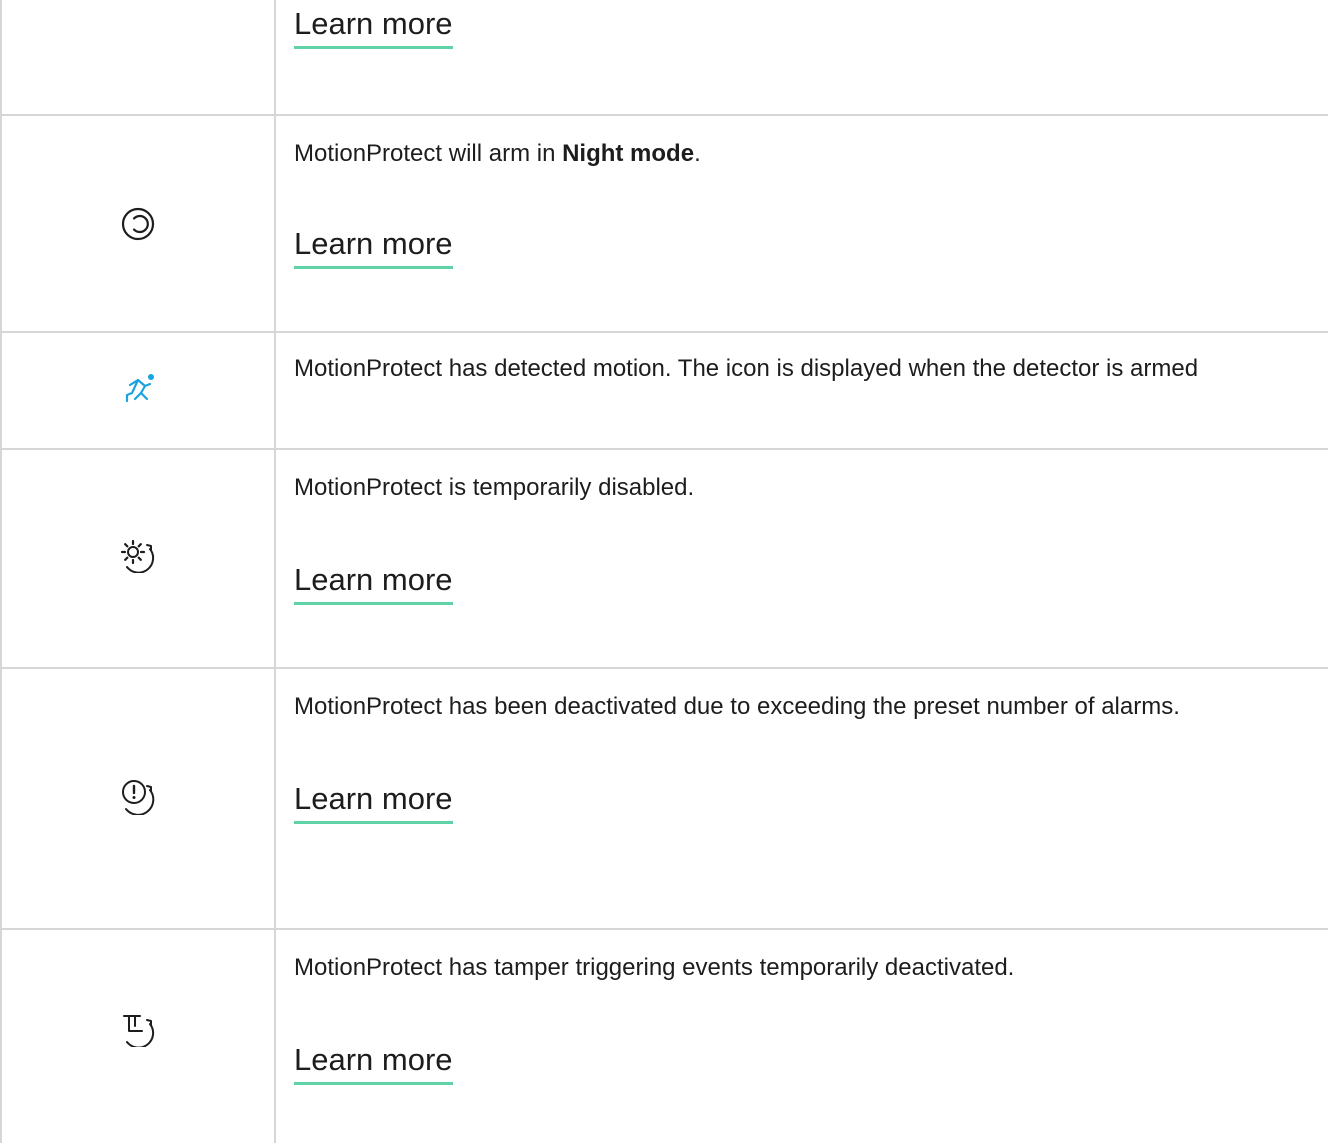 This screenshot has width=1328, height=1143. I want to click on row-description: MotionProtect is temporarily disabled., so click(494, 487).